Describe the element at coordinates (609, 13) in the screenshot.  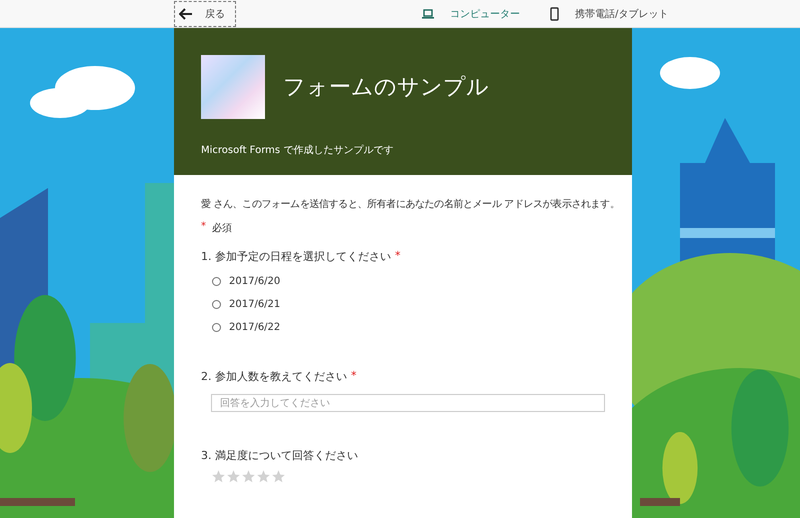
I see `view-toggle: 携帯電話/タブレット` at that location.